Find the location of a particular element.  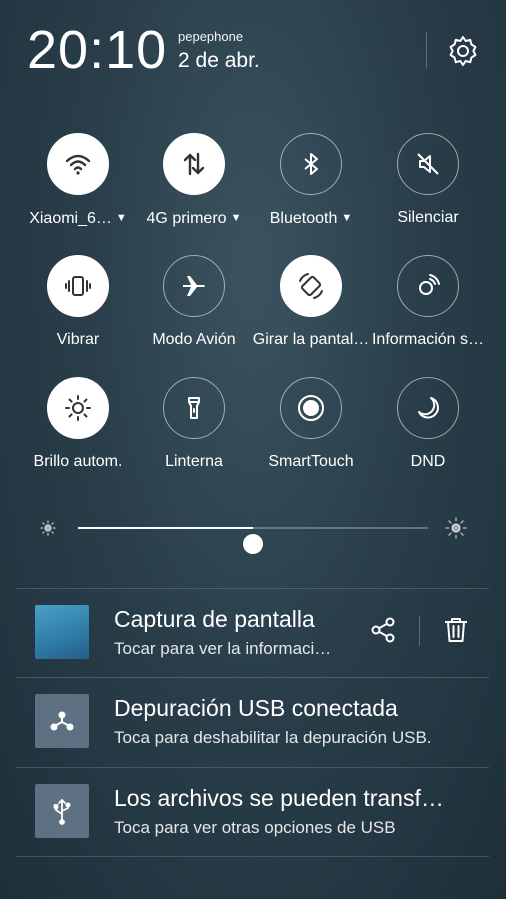

notification-title: Depuración USB conectada is located at coordinates (256, 708).